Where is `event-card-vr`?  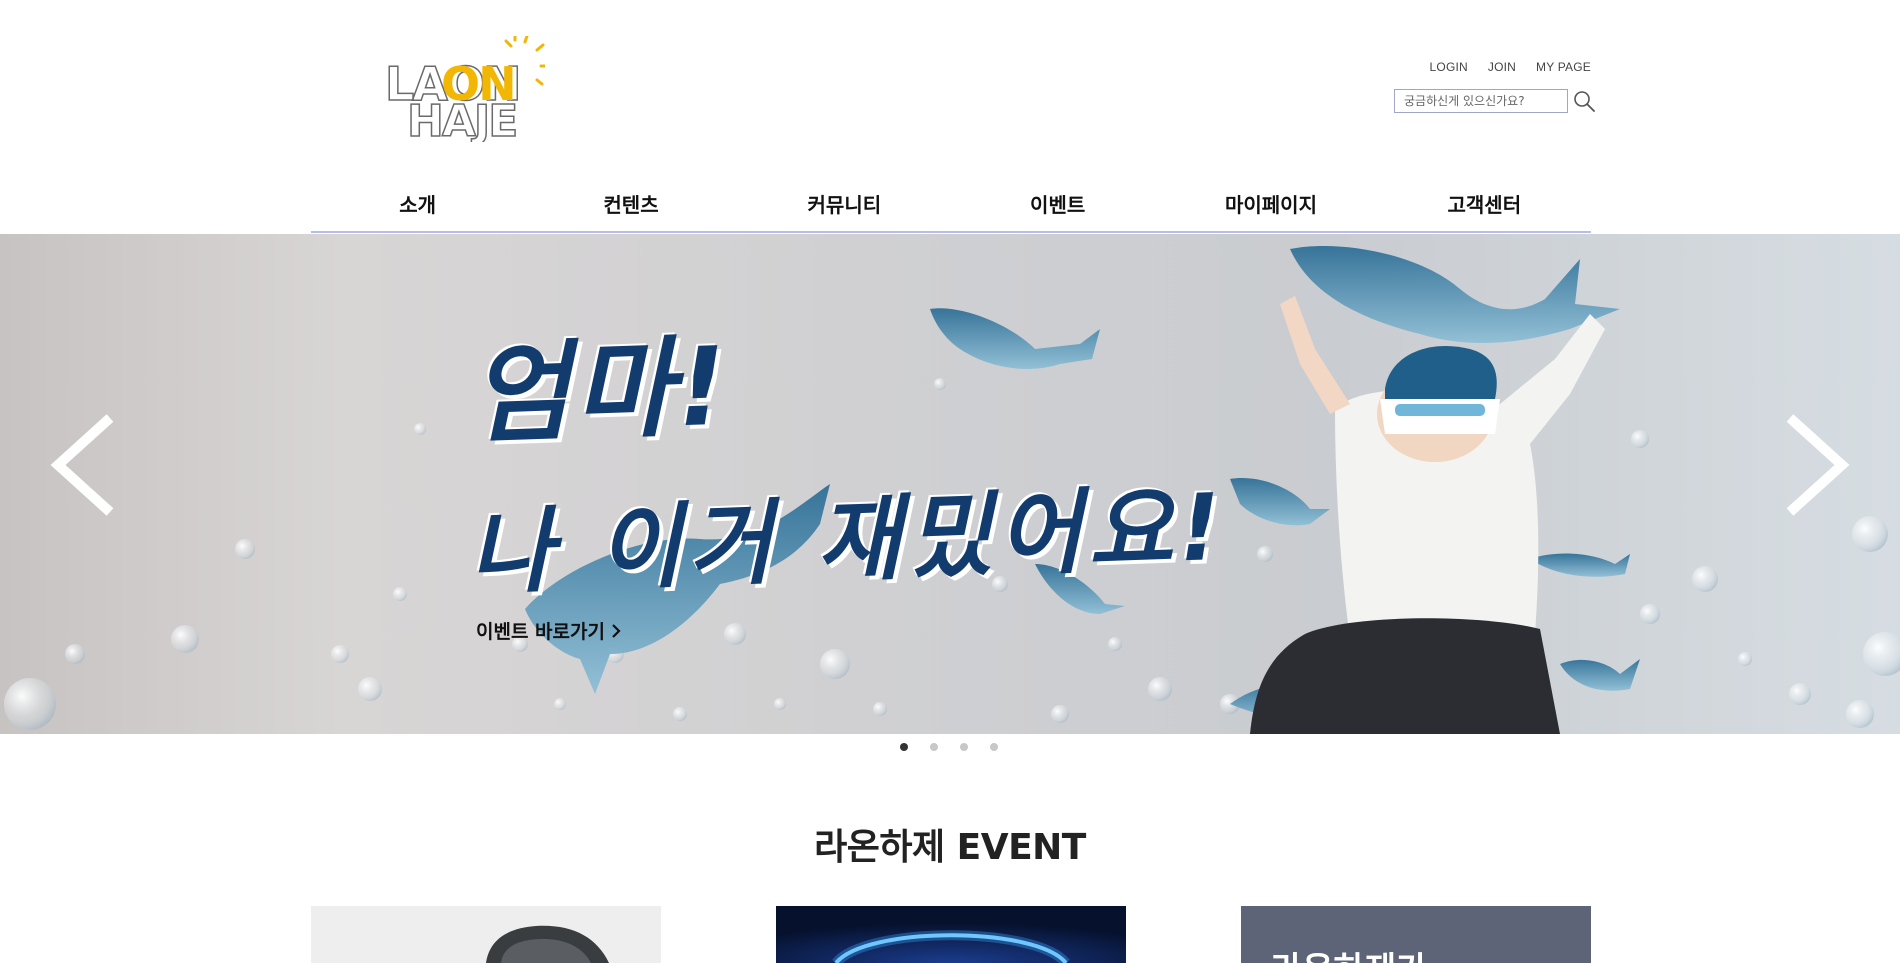
event-card-vr is located at coordinates (486, 934).